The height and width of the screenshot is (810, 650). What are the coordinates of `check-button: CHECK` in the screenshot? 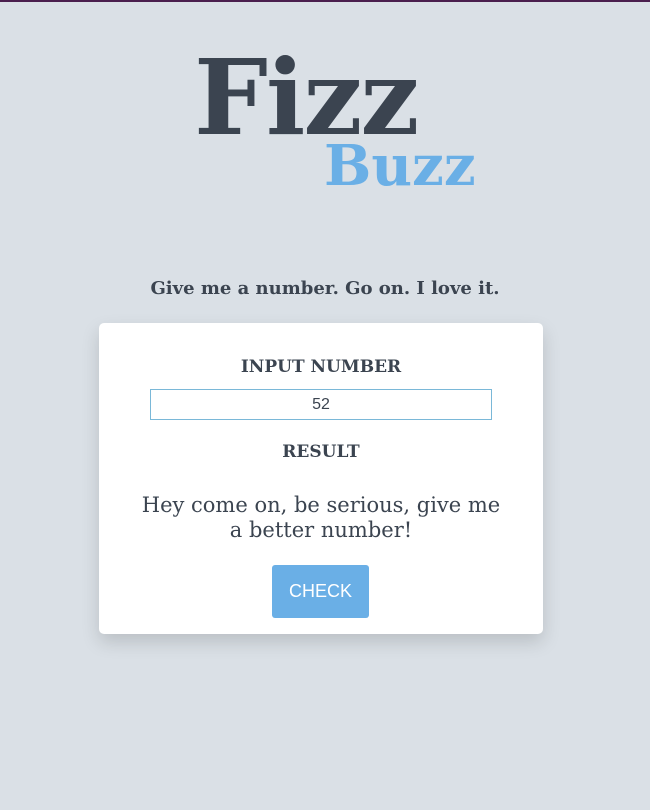 It's located at (320, 591).